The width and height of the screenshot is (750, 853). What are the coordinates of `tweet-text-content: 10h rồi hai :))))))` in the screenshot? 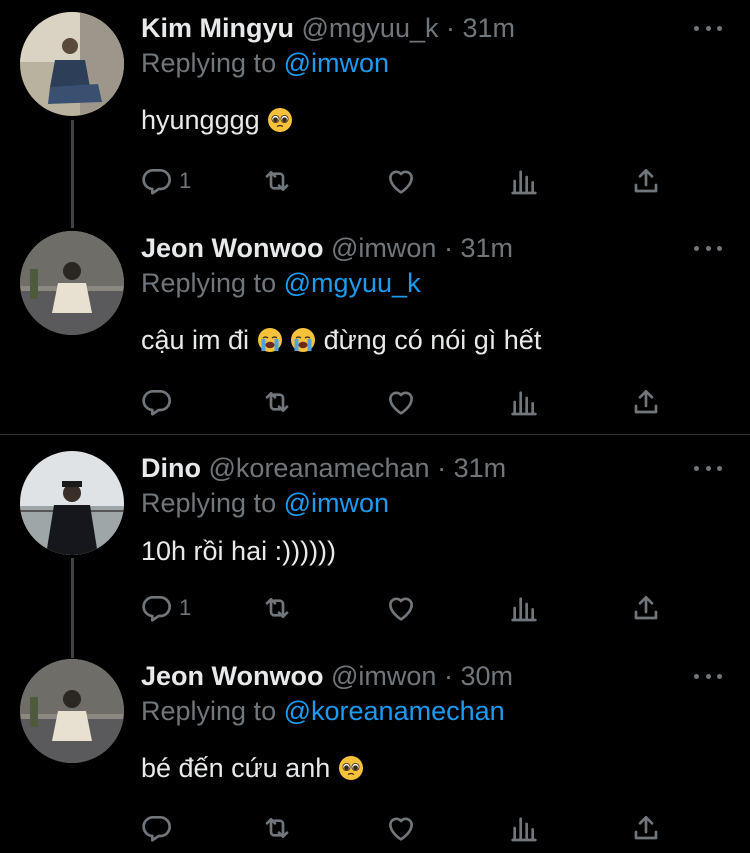 It's located at (239, 551).